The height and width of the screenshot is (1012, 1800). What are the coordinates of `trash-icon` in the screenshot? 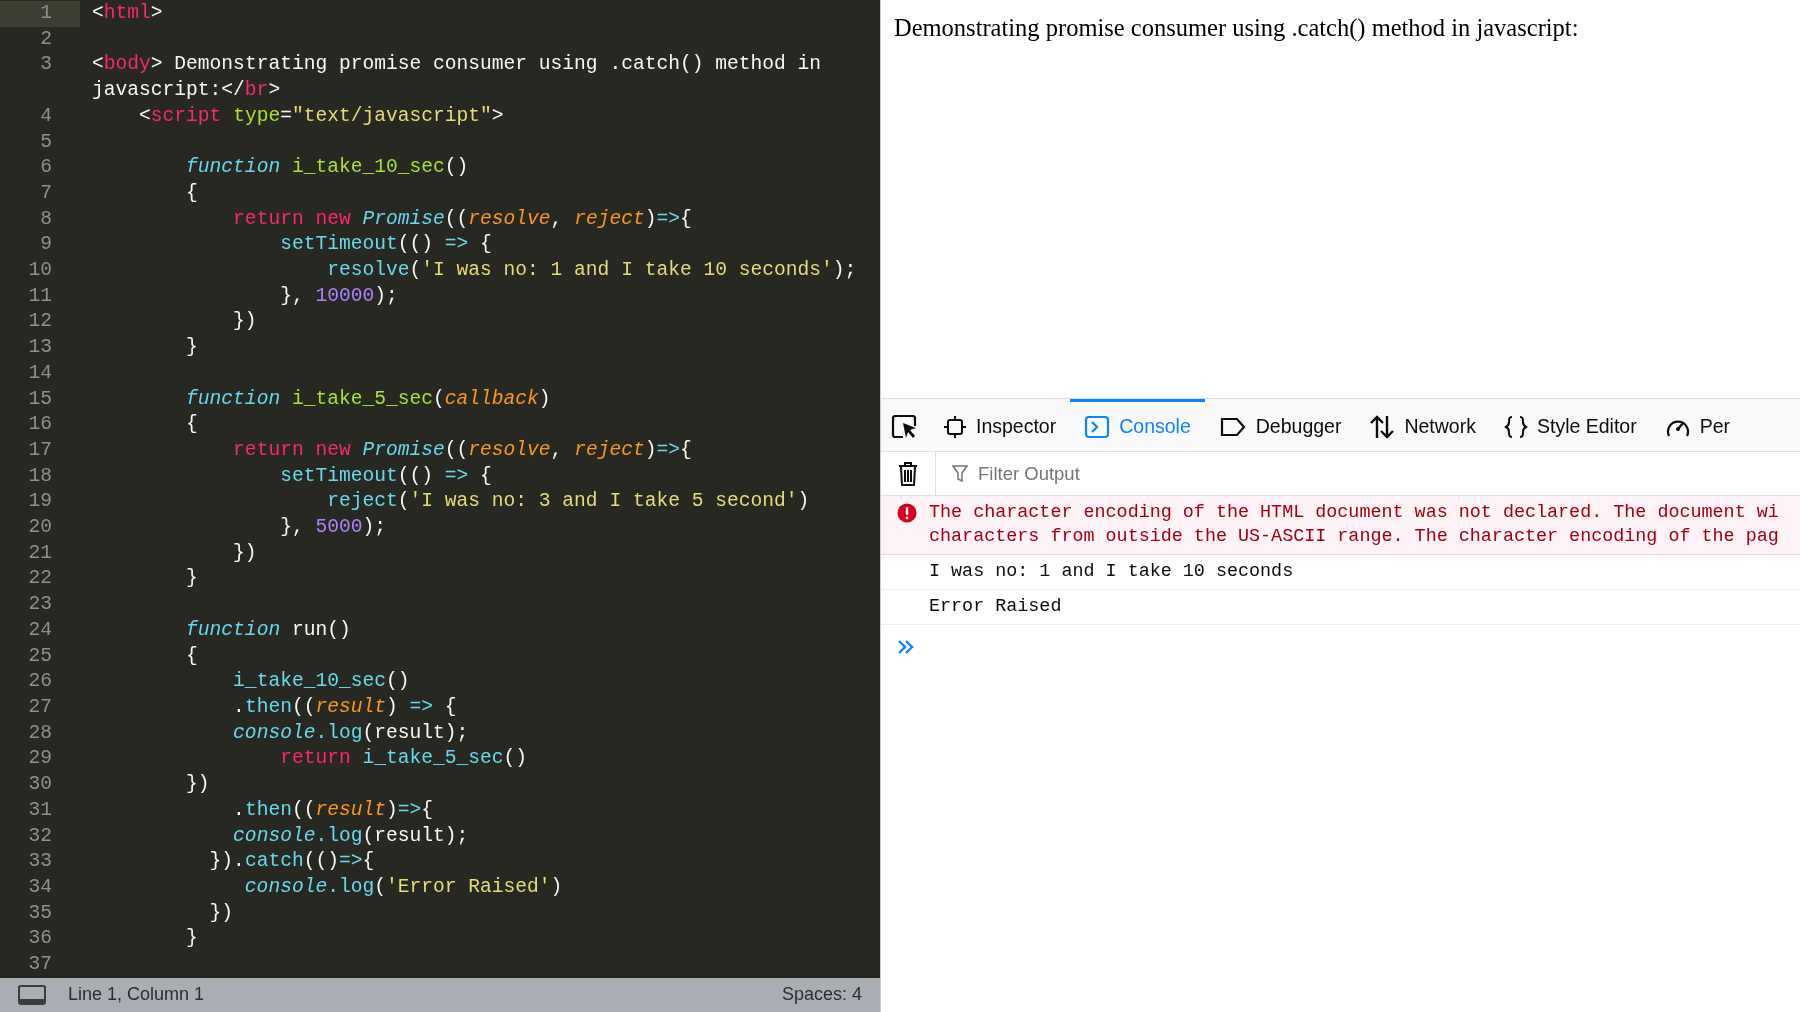 It's located at (908, 473).